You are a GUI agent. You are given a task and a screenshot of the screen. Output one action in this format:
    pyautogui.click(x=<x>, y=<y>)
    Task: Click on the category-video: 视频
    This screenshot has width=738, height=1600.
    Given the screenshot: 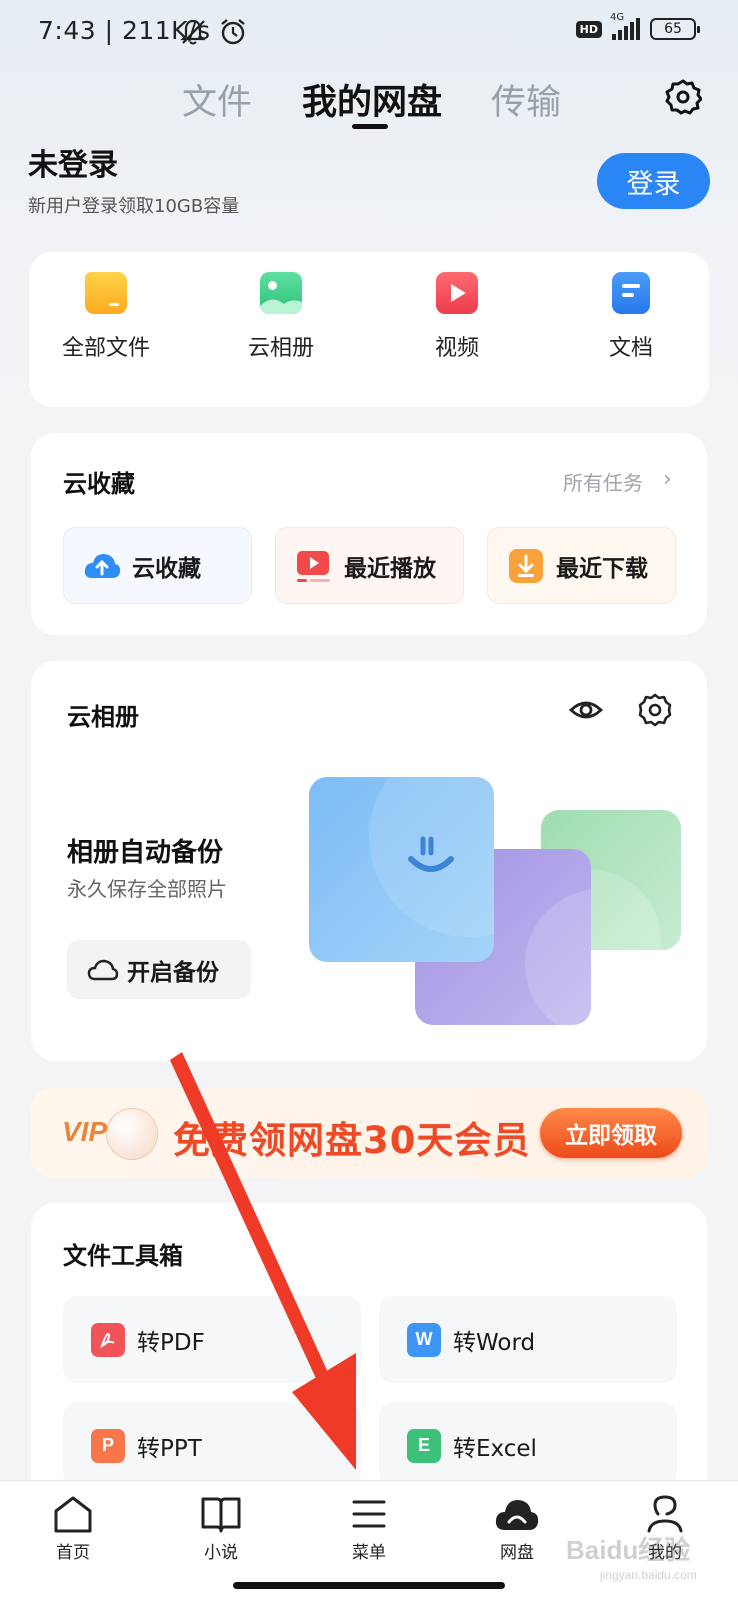 What is the action you would take?
    pyautogui.click(x=457, y=317)
    